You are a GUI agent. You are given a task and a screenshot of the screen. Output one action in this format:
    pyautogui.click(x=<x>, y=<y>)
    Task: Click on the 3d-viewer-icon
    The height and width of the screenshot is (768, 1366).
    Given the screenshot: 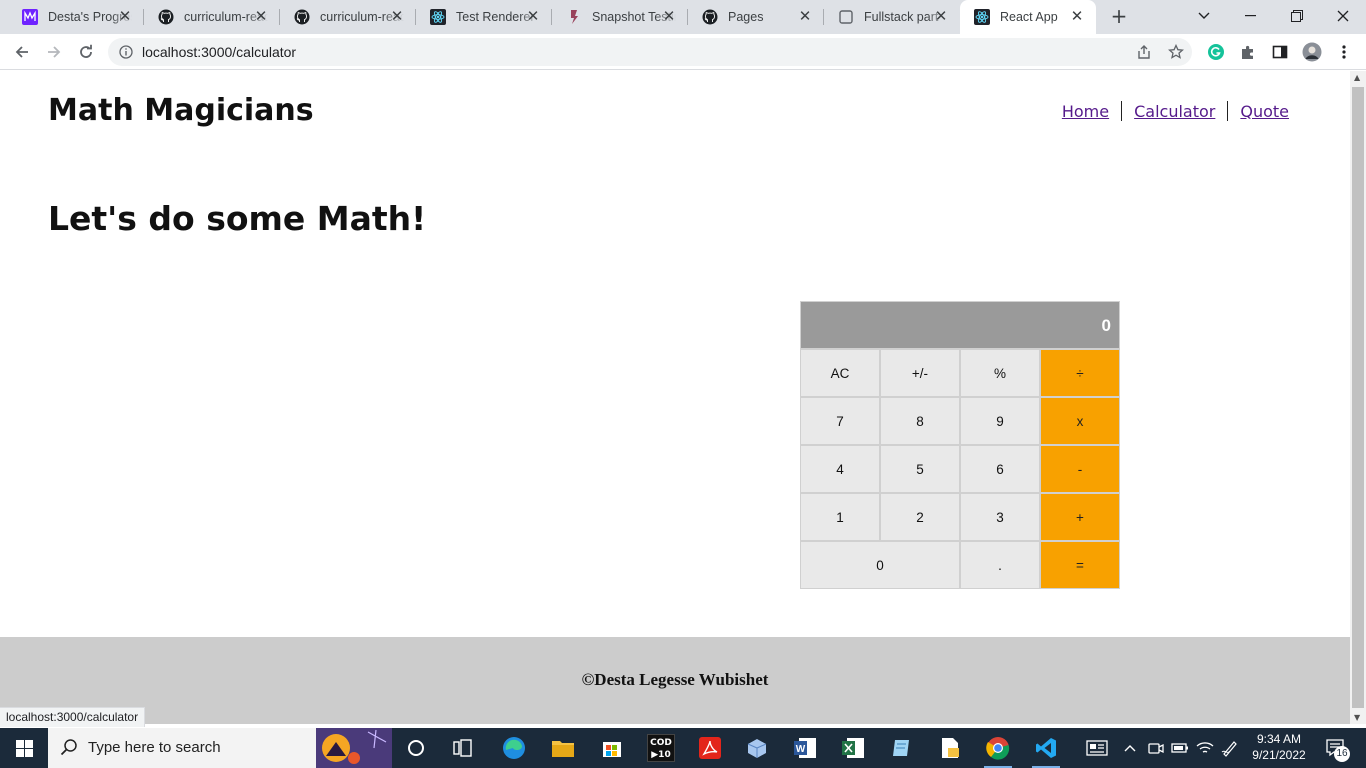 What is the action you would take?
    pyautogui.click(x=757, y=748)
    